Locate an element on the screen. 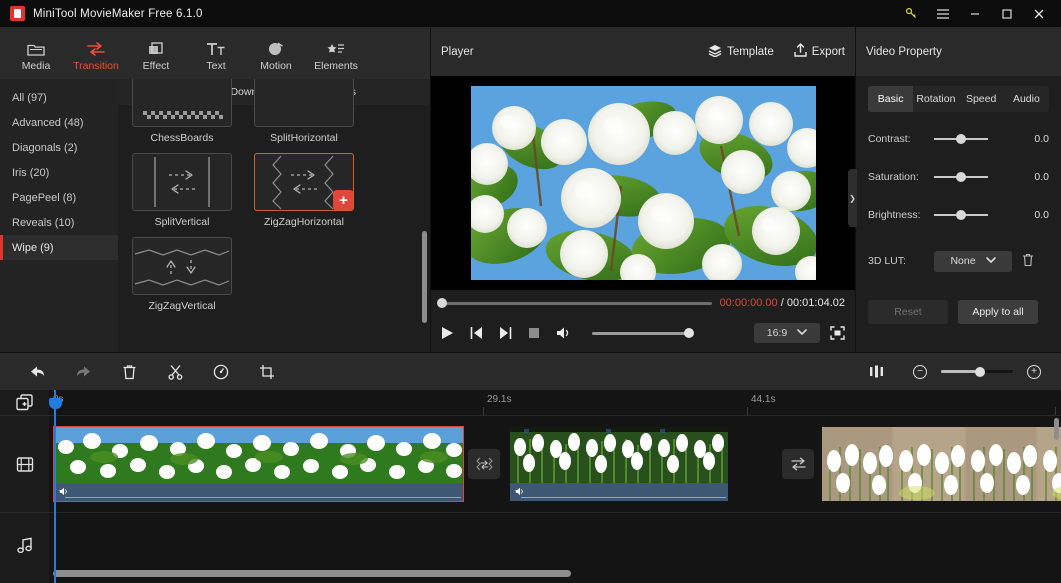 This screenshot has height=583, width=1061. transition-name: ZigZagHorizontal is located at coordinates (304, 222).